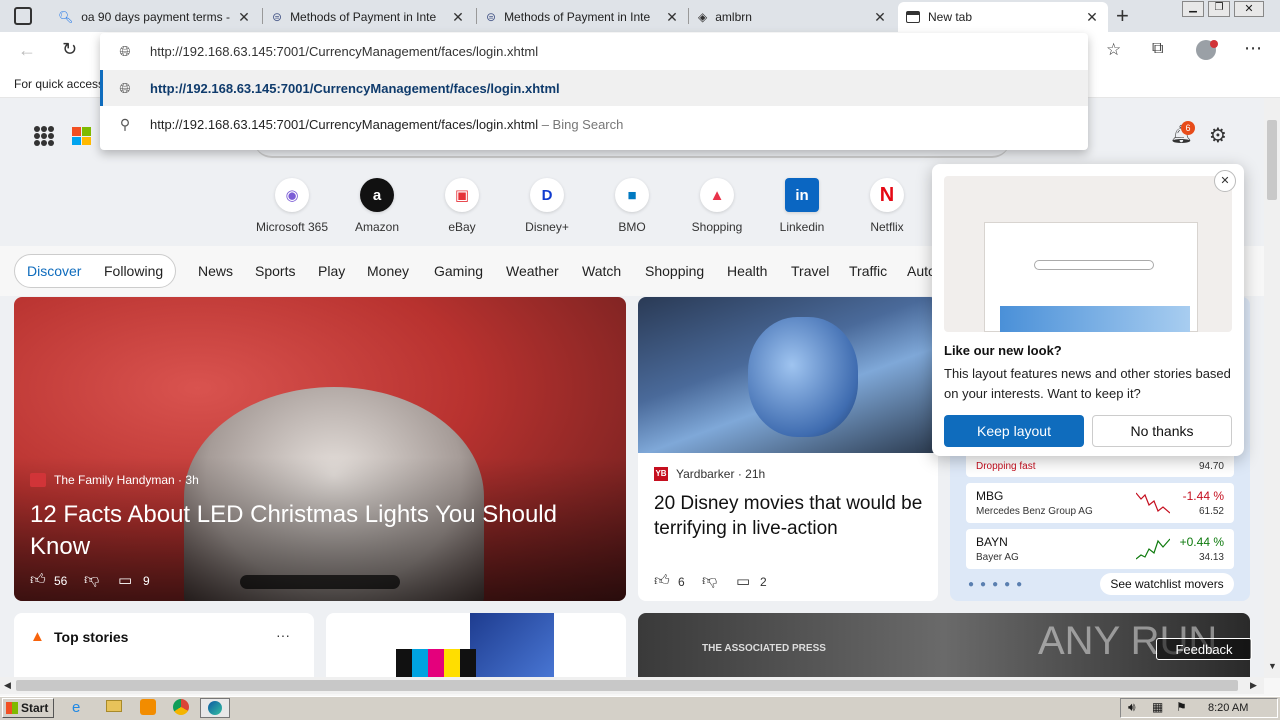 This screenshot has height=720, width=1280. What do you see at coordinates (292, 206) in the screenshot?
I see `quicklink-microsoft-365: ◉ Microsoft 365` at bounding box center [292, 206].